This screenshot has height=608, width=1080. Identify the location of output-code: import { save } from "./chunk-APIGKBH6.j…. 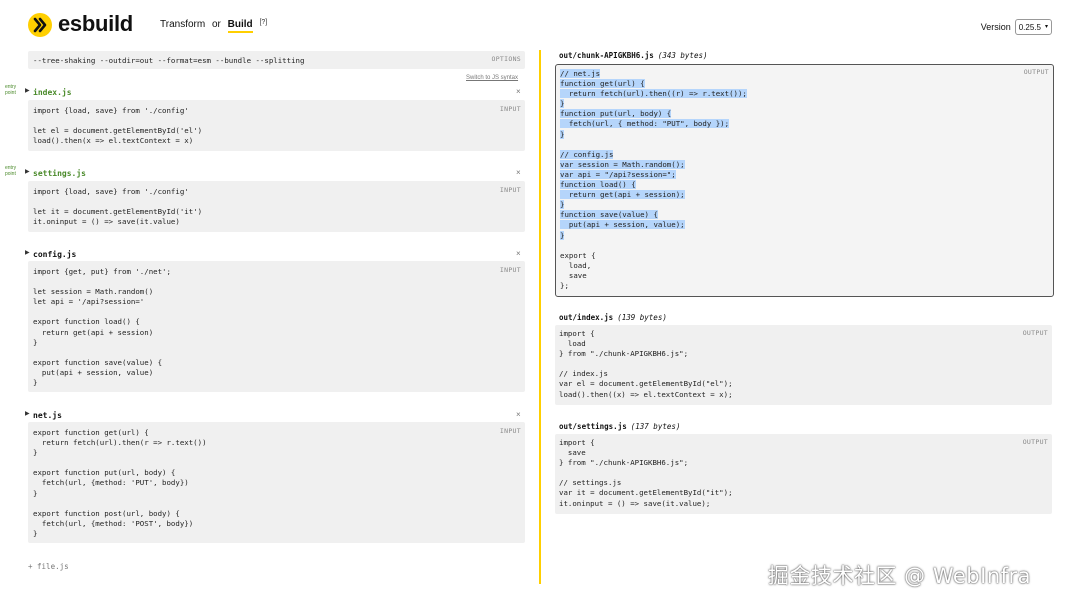
(646, 473).